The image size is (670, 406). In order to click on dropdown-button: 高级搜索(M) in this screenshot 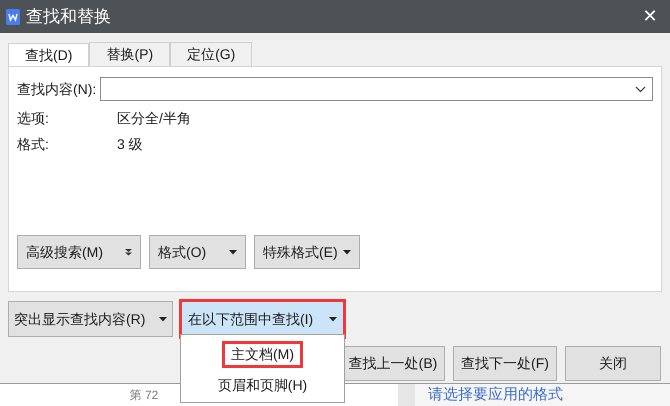, I will do `click(79, 252)`.